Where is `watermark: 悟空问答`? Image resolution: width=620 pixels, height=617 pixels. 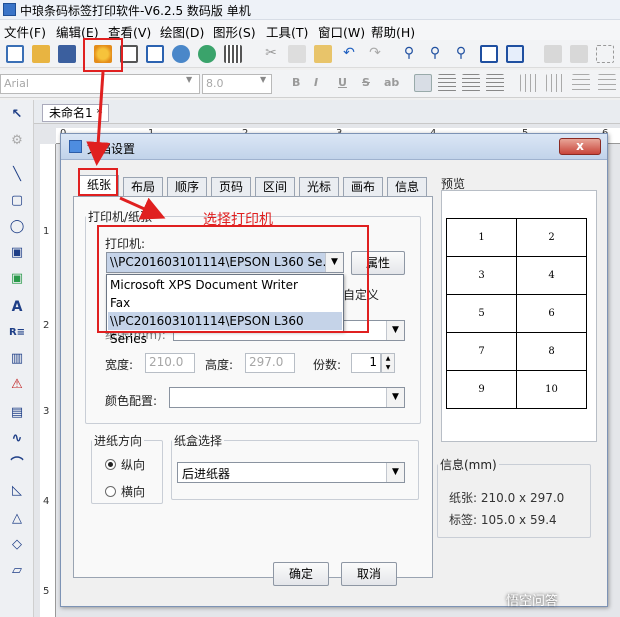 watermark: 悟空问答 is located at coordinates (532, 601).